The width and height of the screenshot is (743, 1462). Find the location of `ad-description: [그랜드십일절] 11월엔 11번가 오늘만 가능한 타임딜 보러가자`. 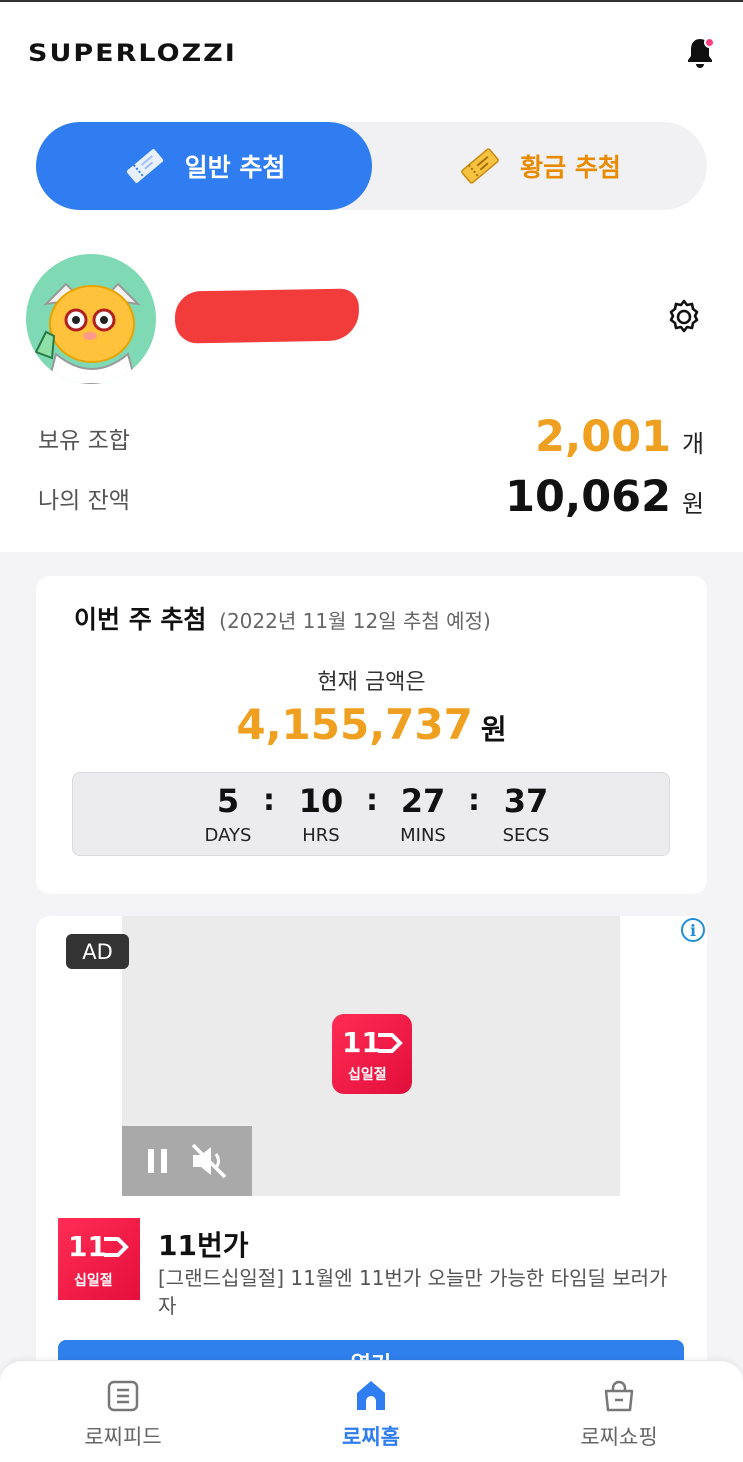

ad-description: [그랜드십일절] 11월엔 11번가 오늘만 가능한 타임딜 보러가자 is located at coordinates (413, 1292).